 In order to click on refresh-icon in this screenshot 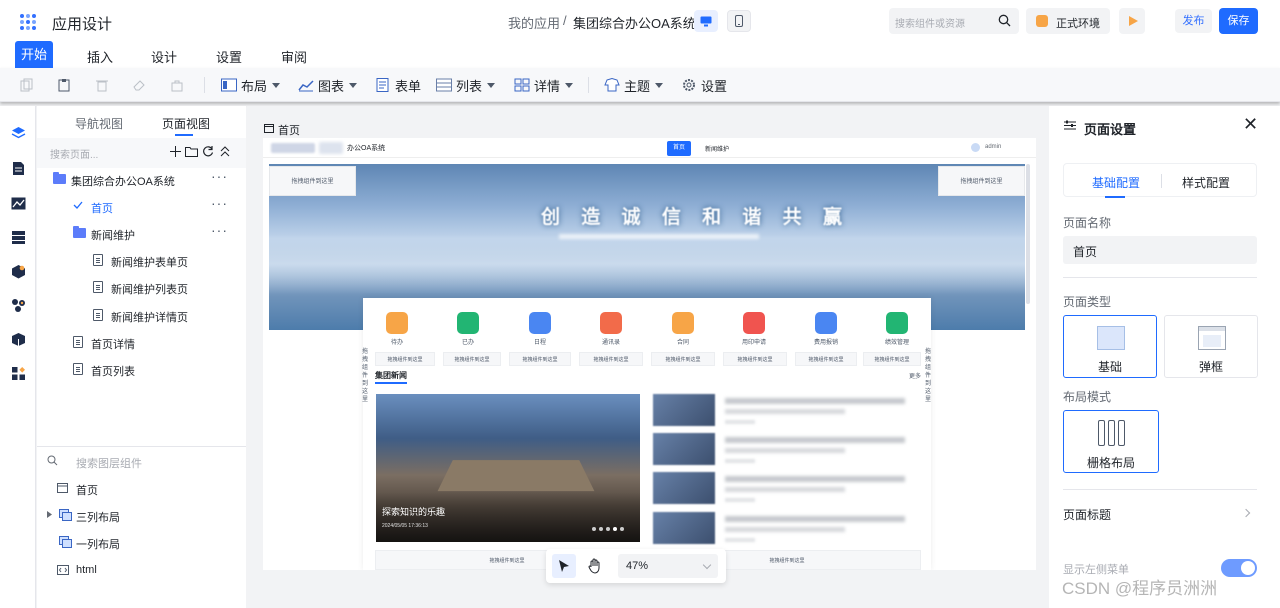, I will do `click(208, 151)`.